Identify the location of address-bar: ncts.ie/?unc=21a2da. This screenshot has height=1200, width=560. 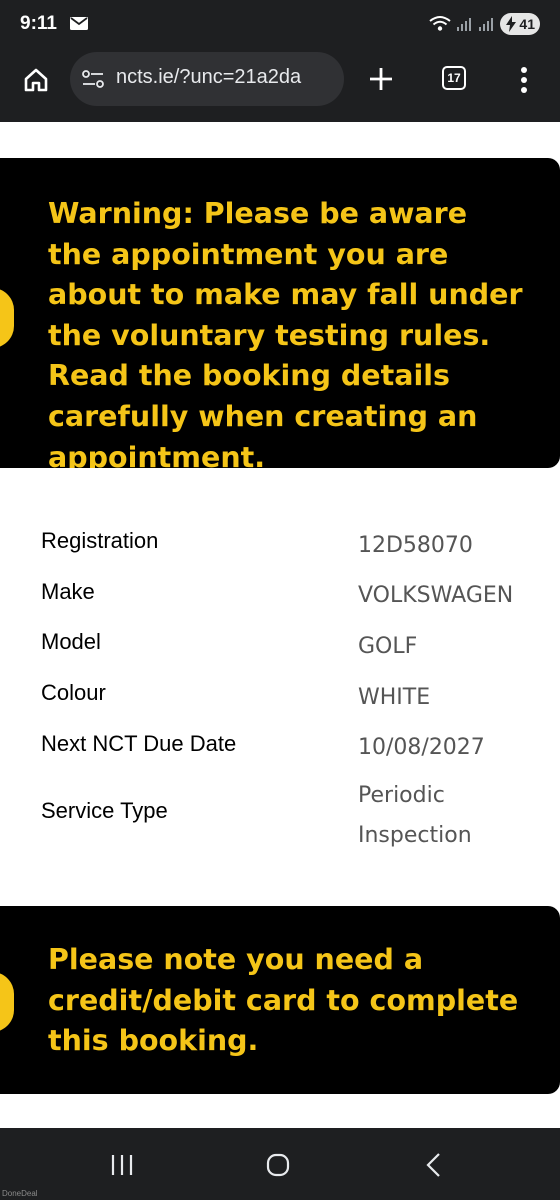
(207, 79).